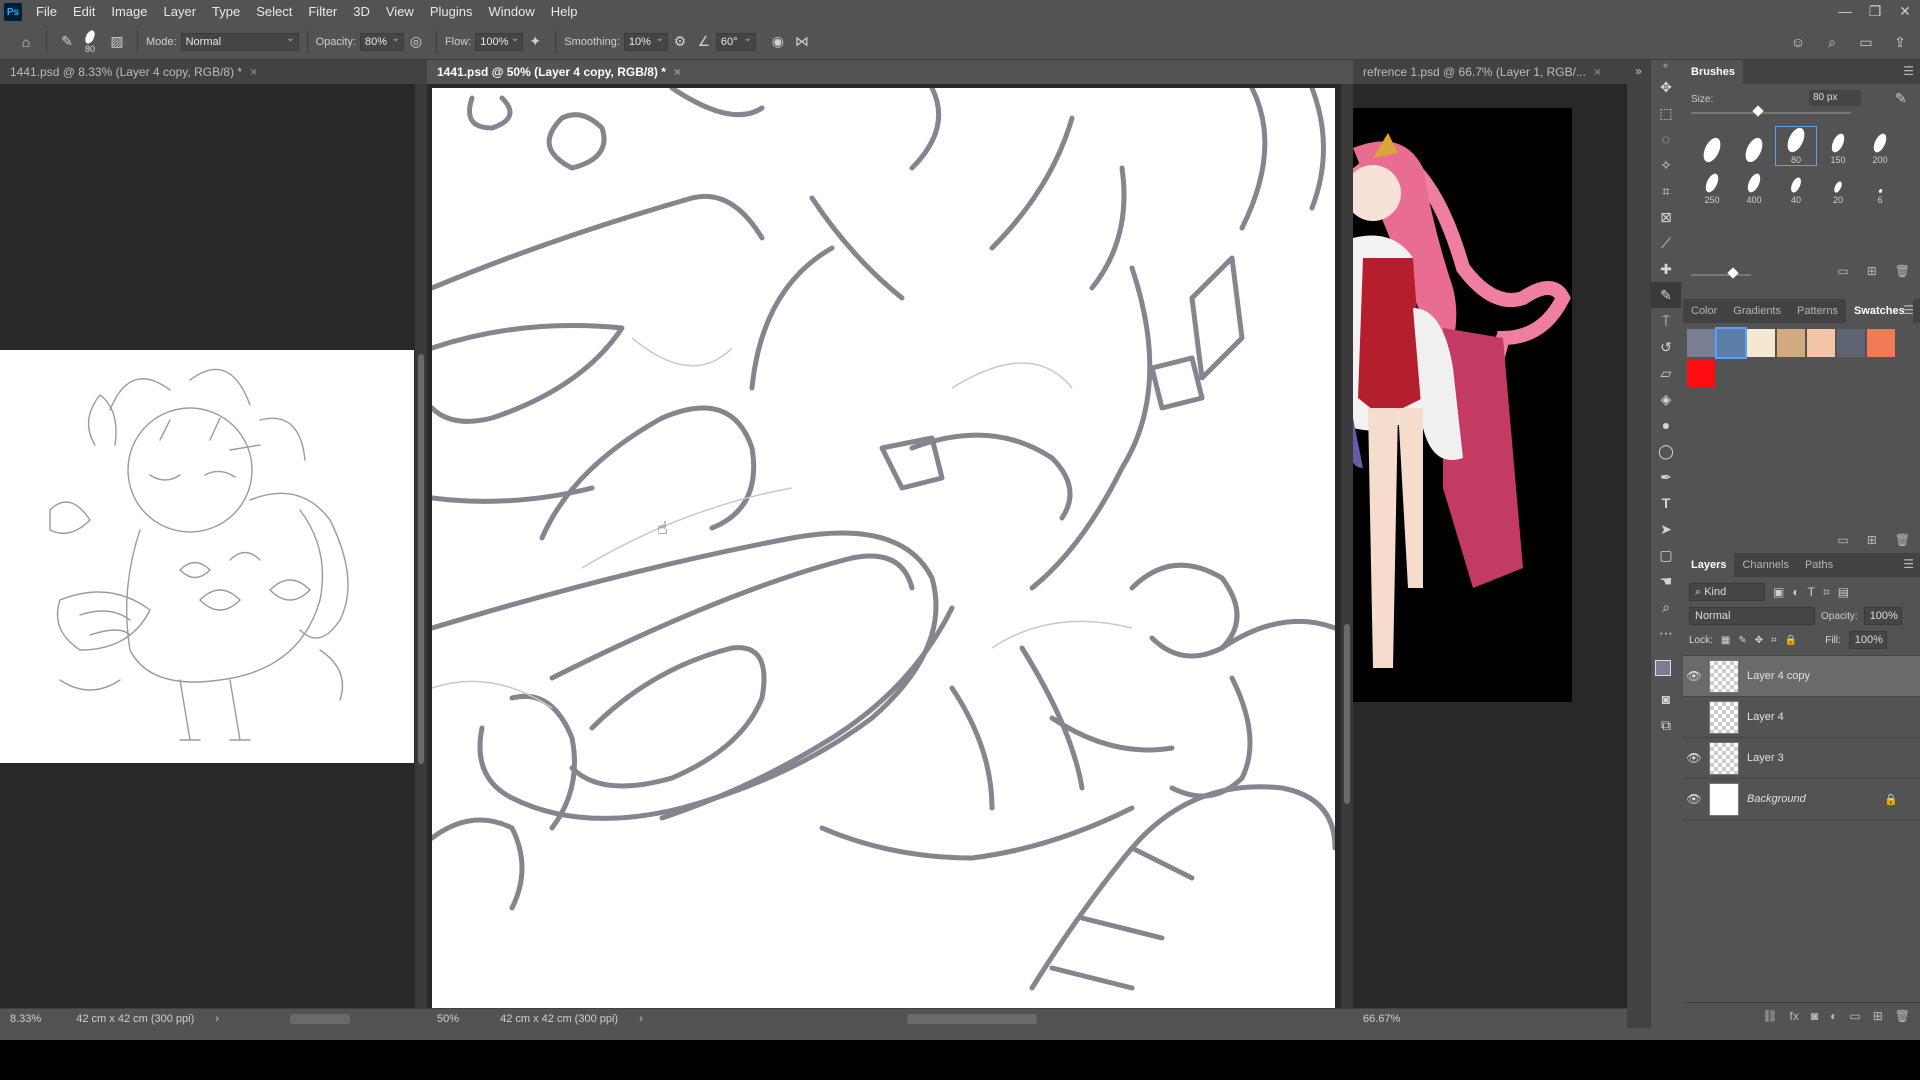 The width and height of the screenshot is (1920, 1080). Describe the element at coordinates (421, 546) in the screenshot. I see `left-vertical-scrollbar` at that location.